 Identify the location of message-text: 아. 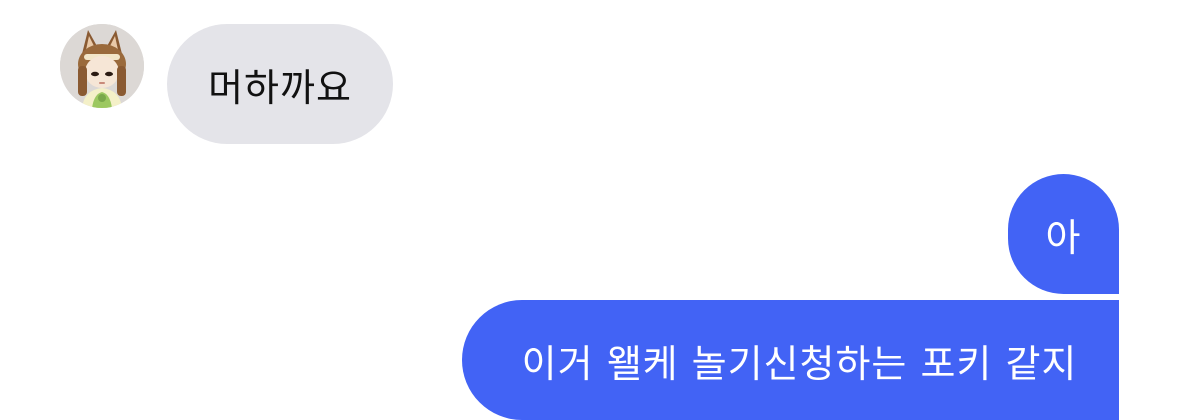
(1063, 237).